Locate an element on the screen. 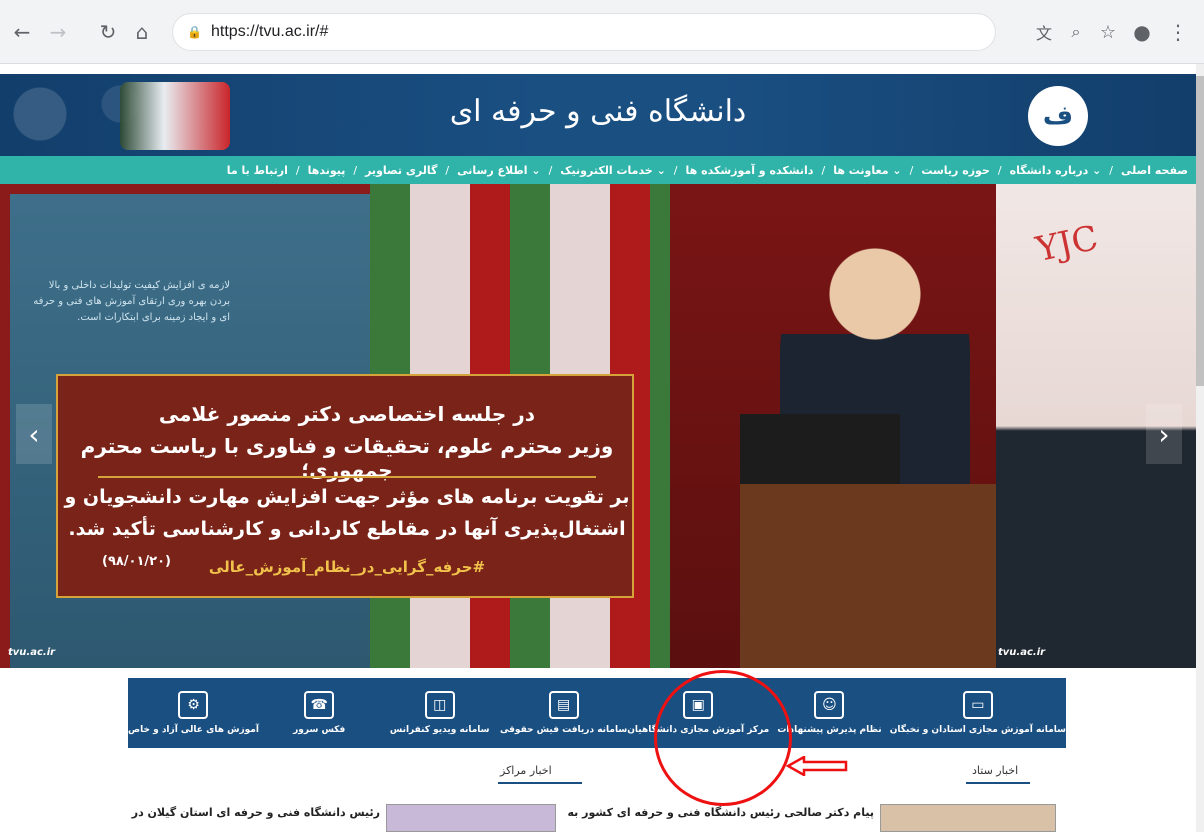  site-header: دانشگاه فنی و حرفه ای ف is located at coordinates (598, 115).